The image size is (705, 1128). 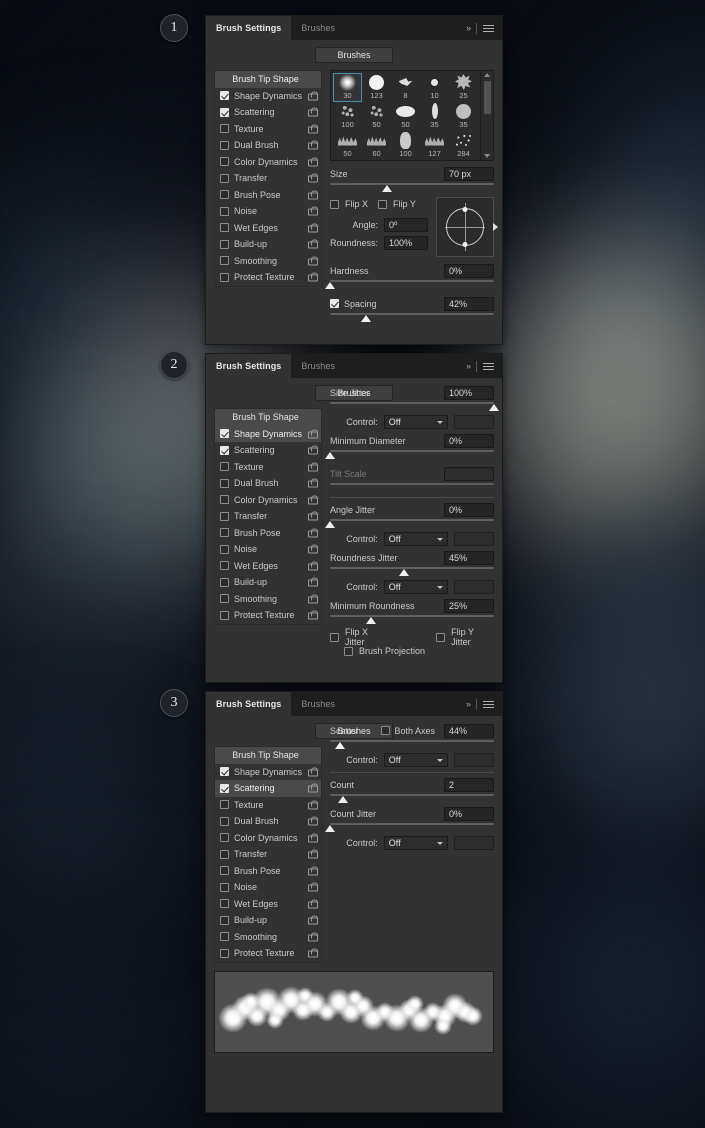 What do you see at coordinates (441, 637) in the screenshot?
I see `flip-y-jitter-checkbox` at bounding box center [441, 637].